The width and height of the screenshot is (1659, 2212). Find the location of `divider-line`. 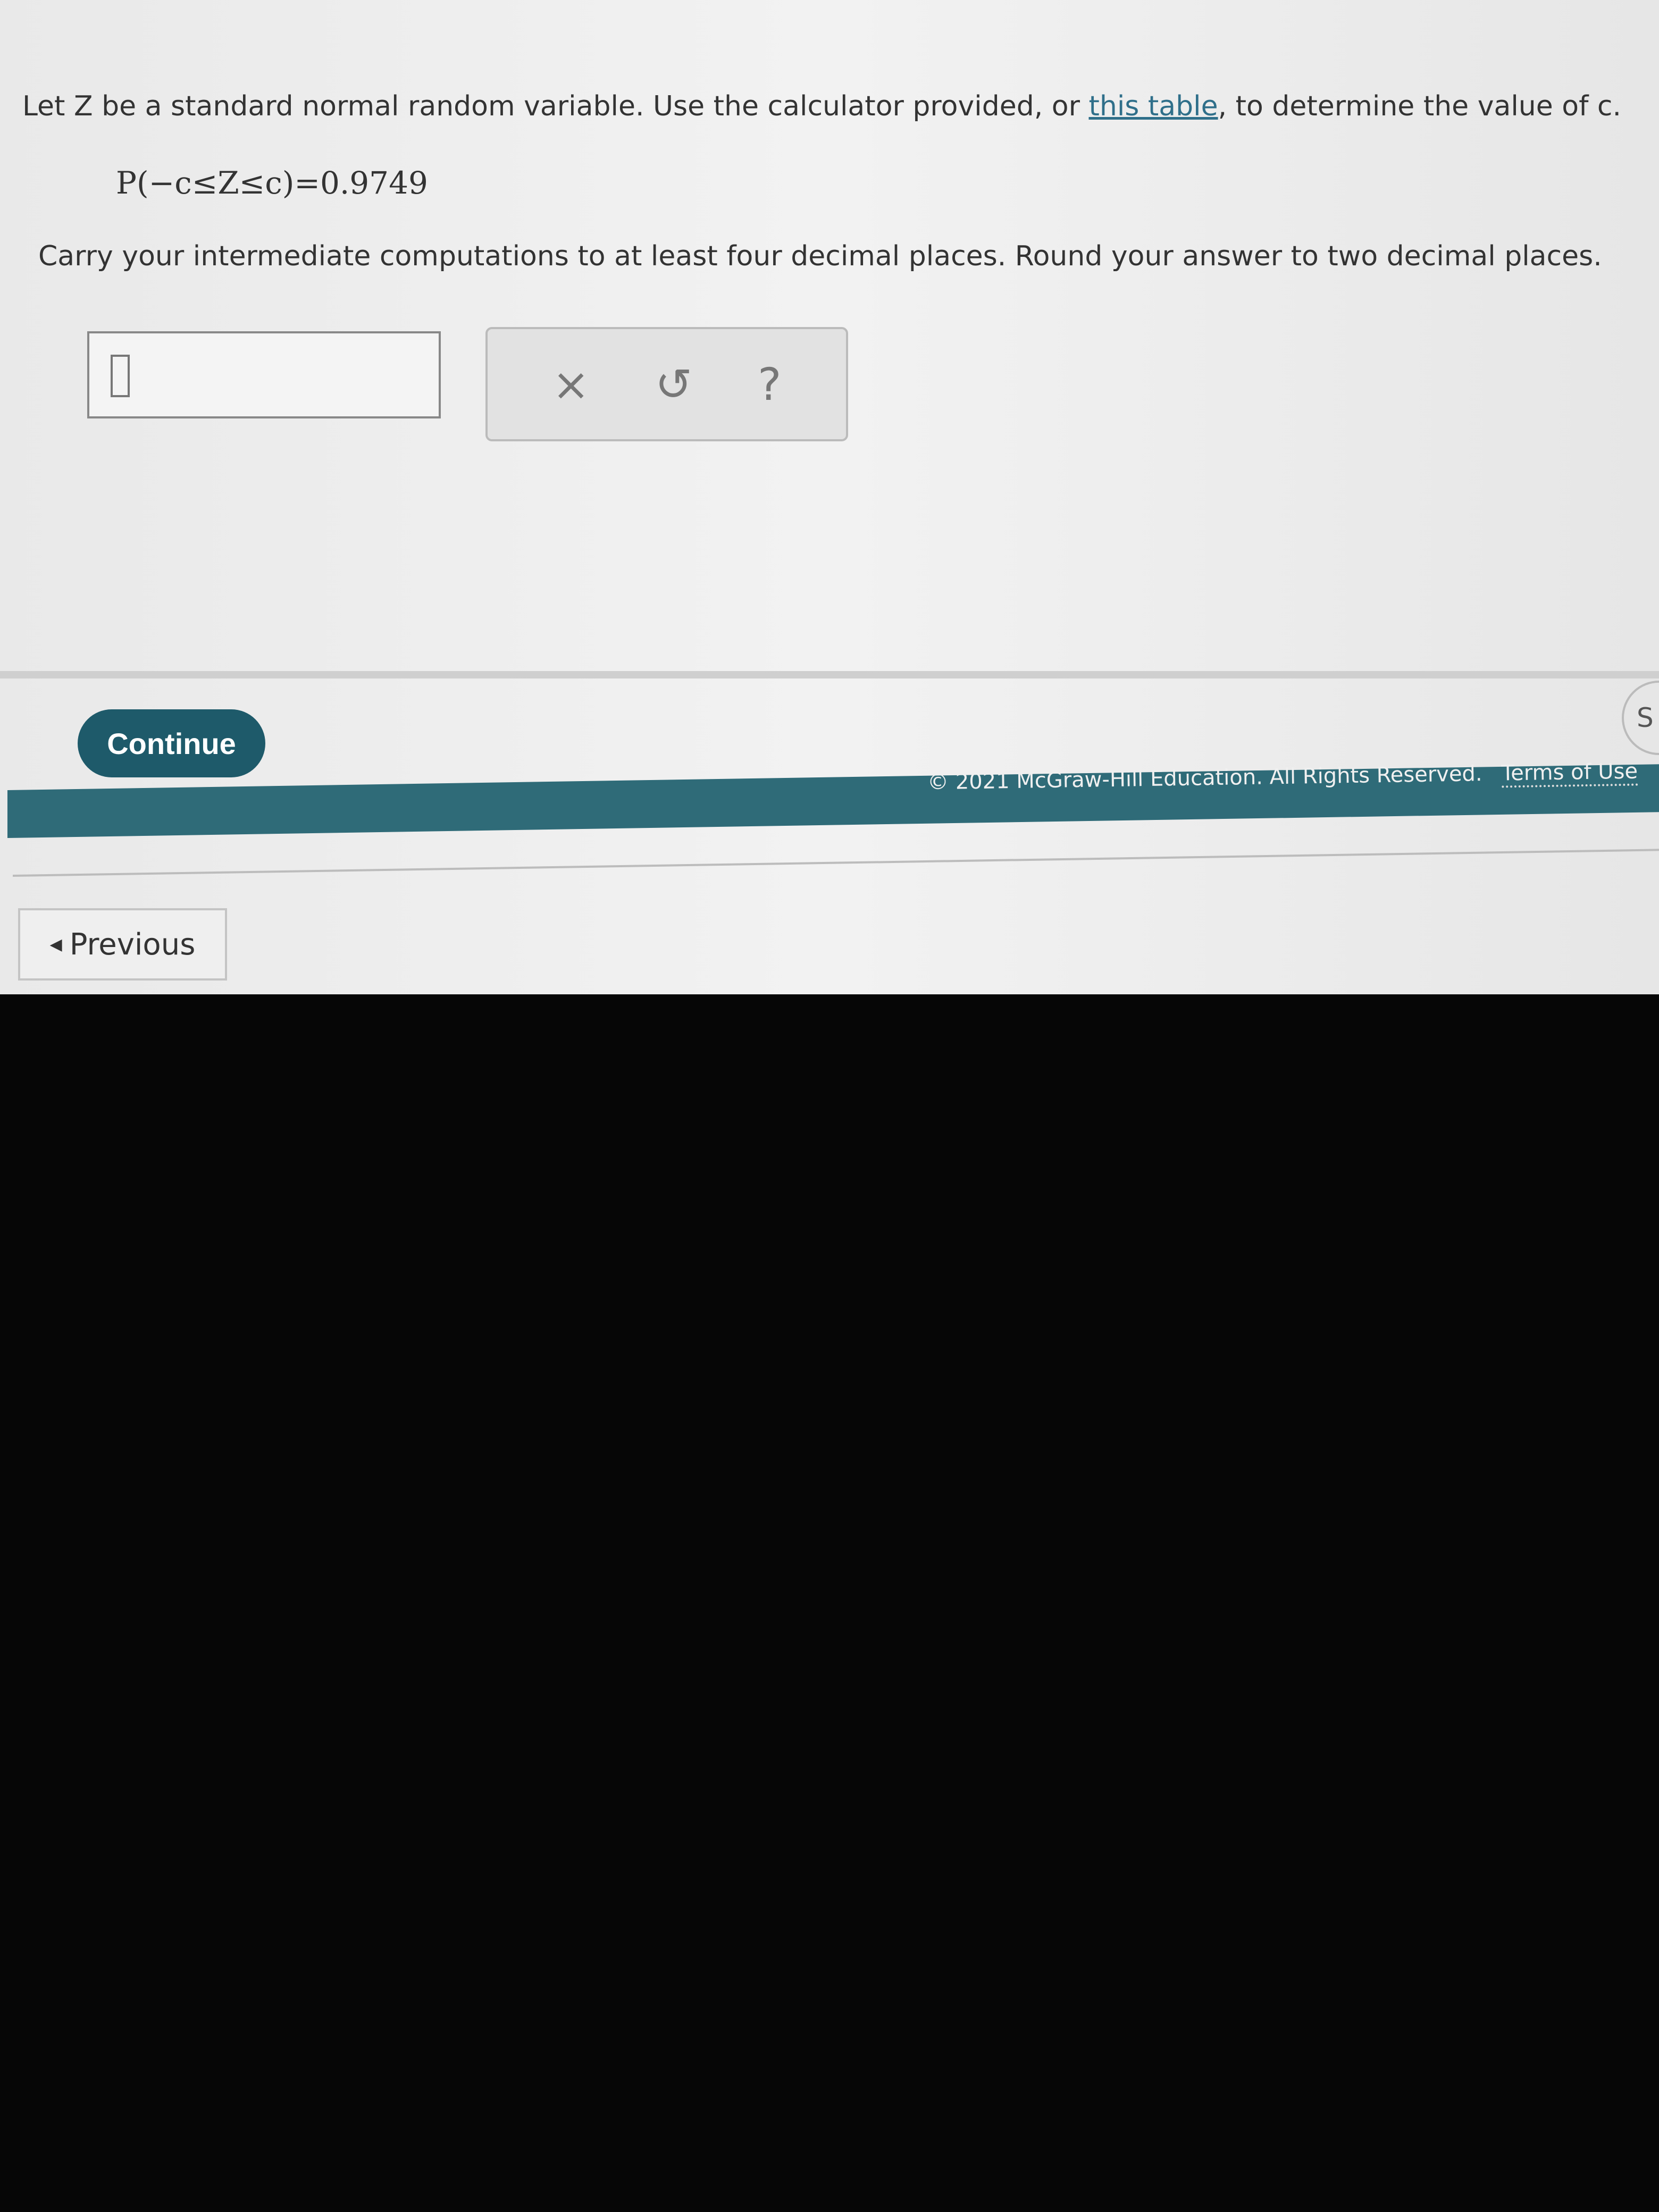

divider-line is located at coordinates (835, 863).